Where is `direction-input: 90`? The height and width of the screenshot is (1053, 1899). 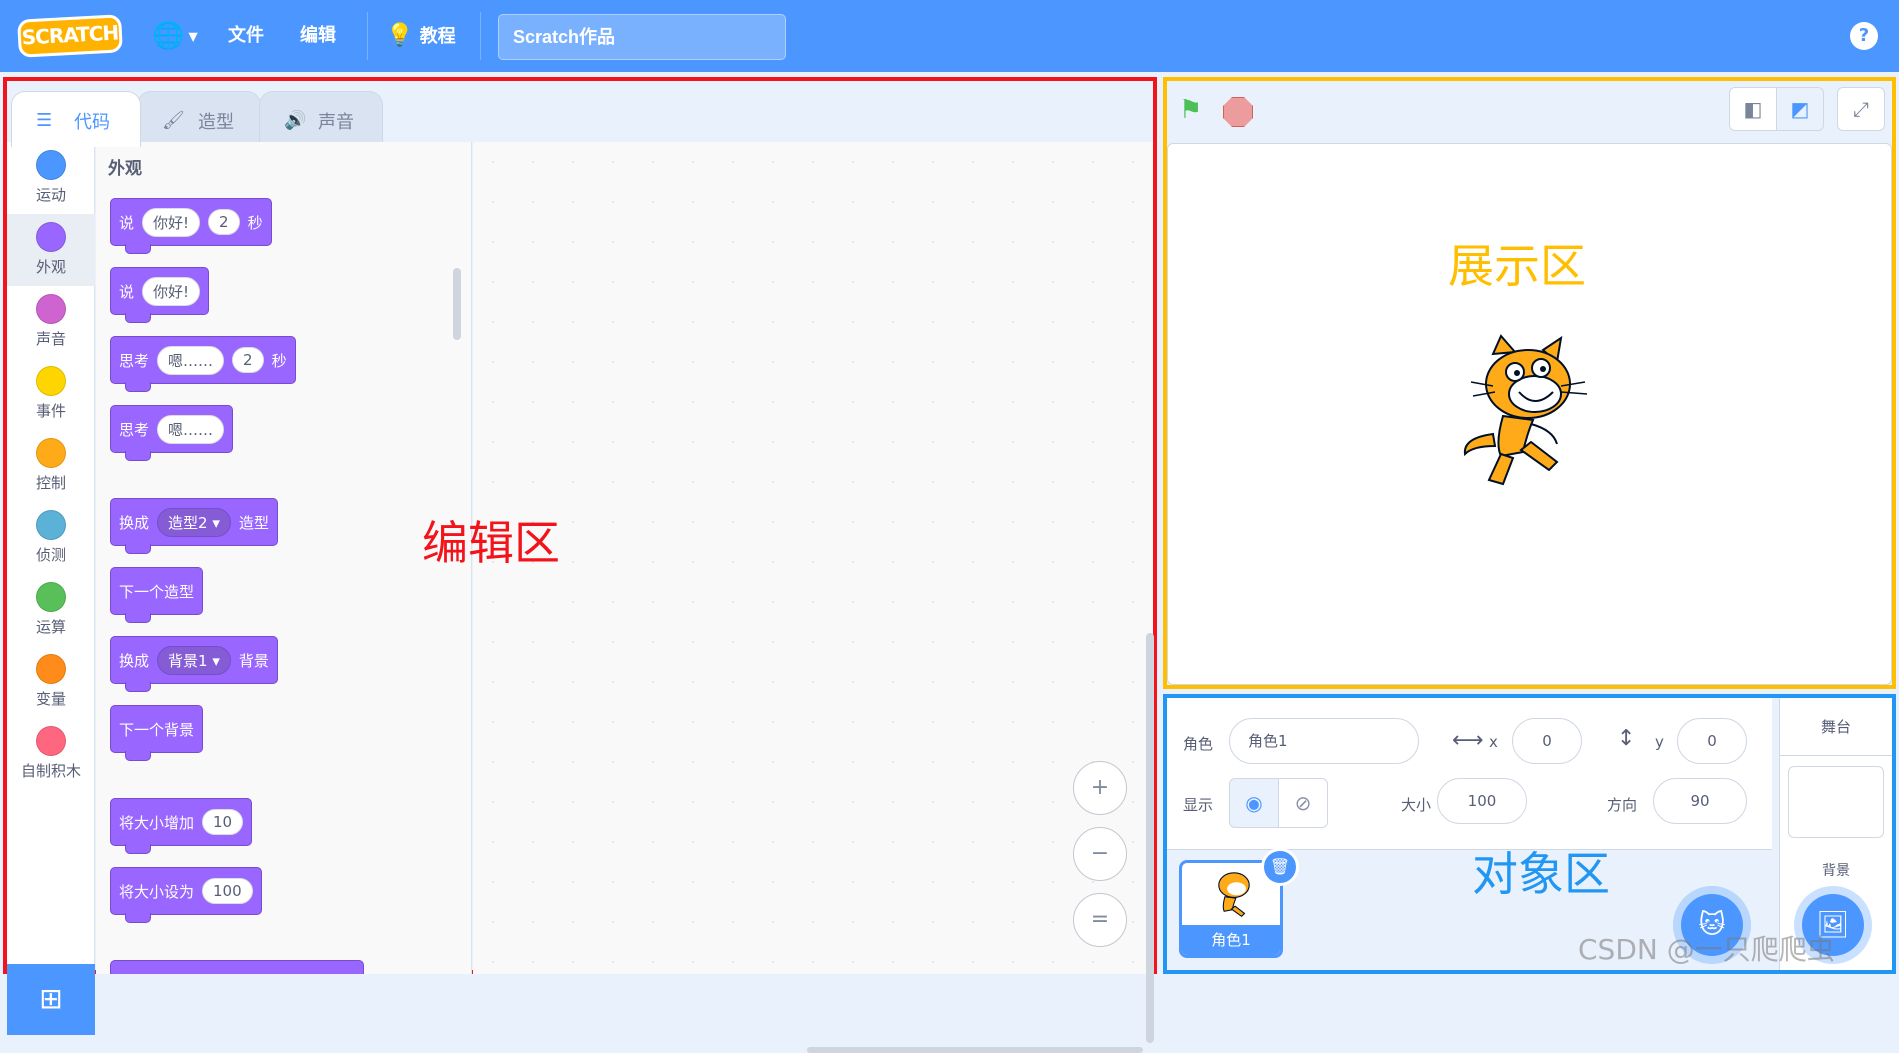
direction-input: 90 is located at coordinates (1700, 801).